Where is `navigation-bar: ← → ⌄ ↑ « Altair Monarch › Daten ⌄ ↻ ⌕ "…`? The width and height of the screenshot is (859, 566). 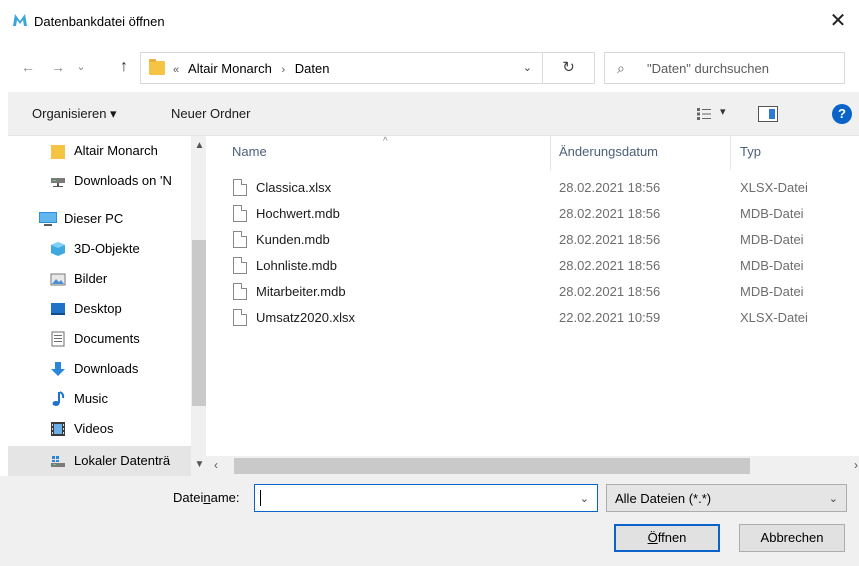 navigation-bar: ← → ⌄ ↑ « Altair Monarch › Daten ⌄ ↻ ⌕ "… is located at coordinates (429, 67).